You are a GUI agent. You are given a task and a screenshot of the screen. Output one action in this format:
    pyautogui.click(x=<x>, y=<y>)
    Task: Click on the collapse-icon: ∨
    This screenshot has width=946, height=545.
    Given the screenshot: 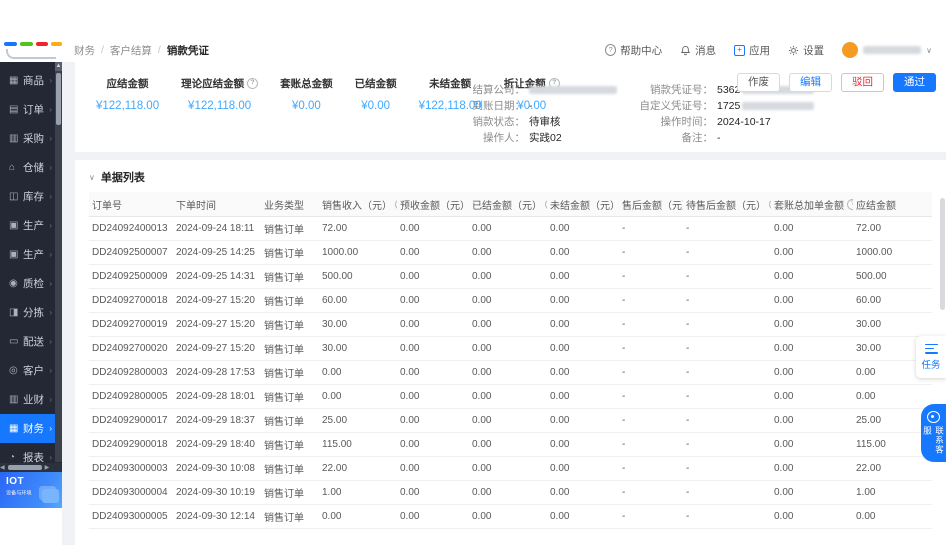 What is the action you would take?
    pyautogui.click(x=92, y=177)
    